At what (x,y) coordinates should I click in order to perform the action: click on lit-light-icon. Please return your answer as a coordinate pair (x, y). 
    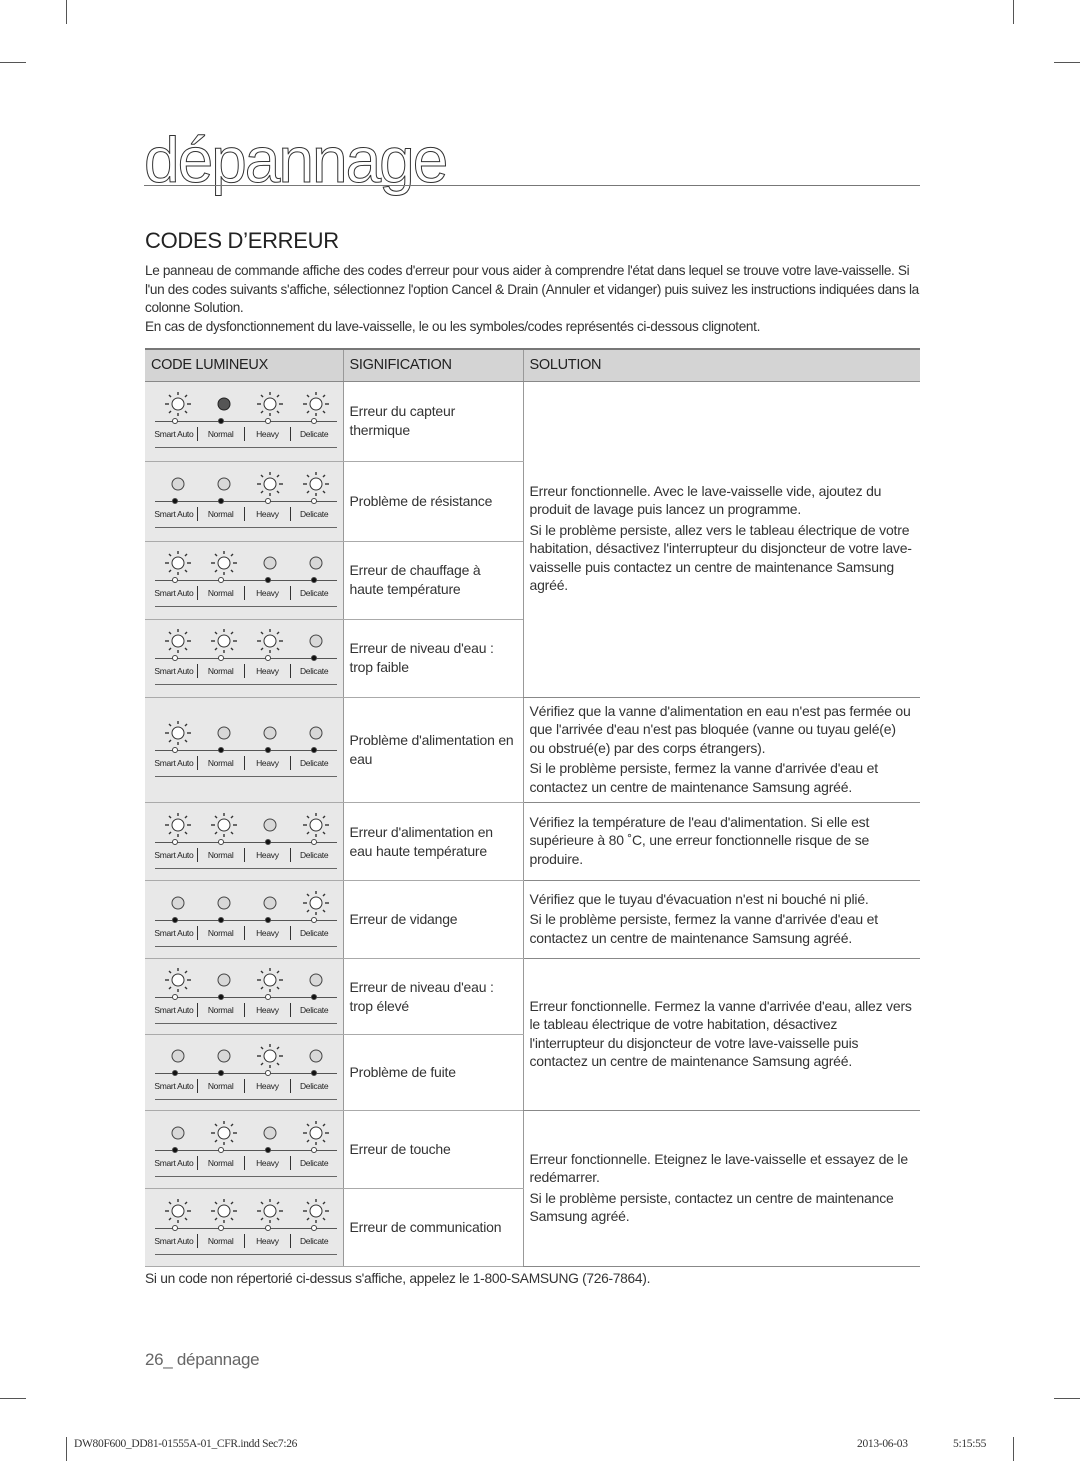
    Looking at the image, I should click on (224, 404).